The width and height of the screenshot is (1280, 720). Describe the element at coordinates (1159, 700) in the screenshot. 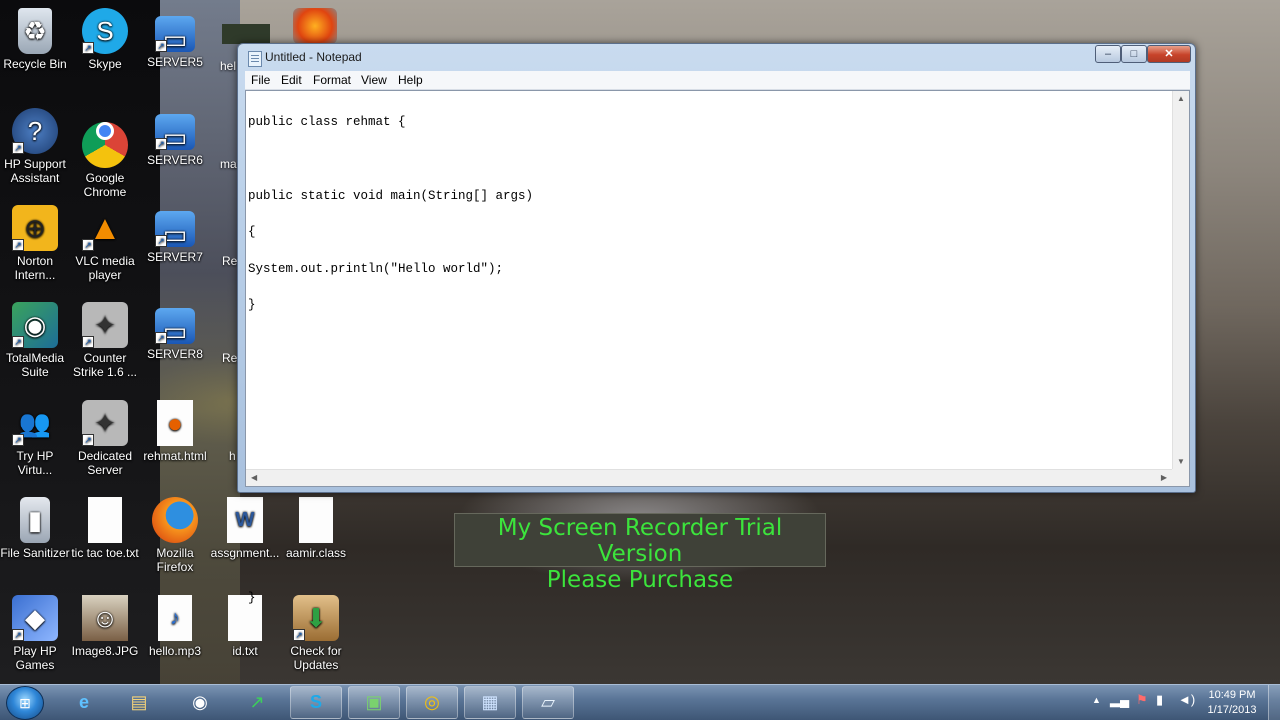

I see `power-icon: ▮` at that location.